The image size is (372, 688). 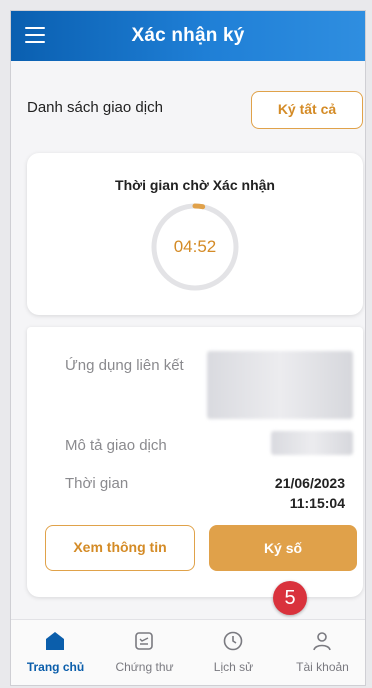 I want to click on description-label: Mô tả giao dịch, so click(x=116, y=445).